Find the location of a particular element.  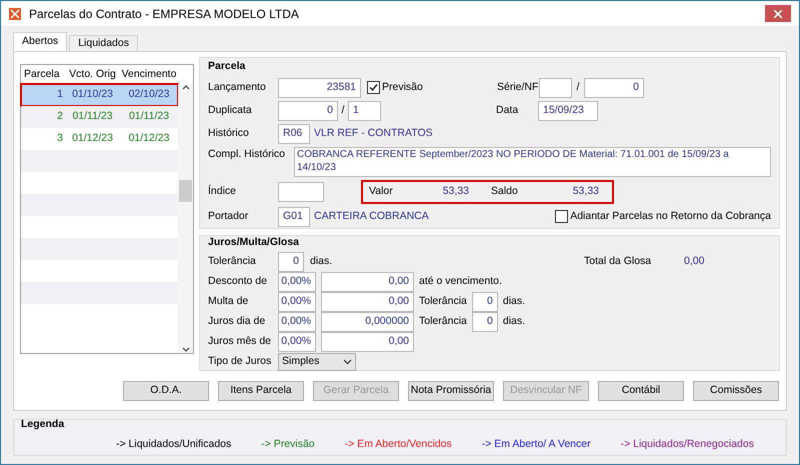

close-icon is located at coordinates (778, 14).